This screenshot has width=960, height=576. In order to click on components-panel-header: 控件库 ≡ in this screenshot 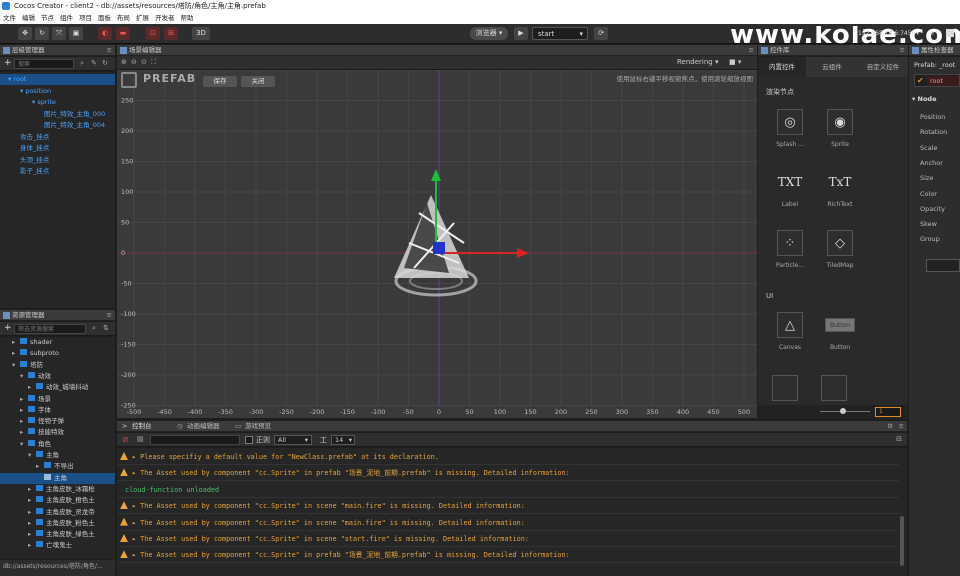, I will do `click(833, 50)`.